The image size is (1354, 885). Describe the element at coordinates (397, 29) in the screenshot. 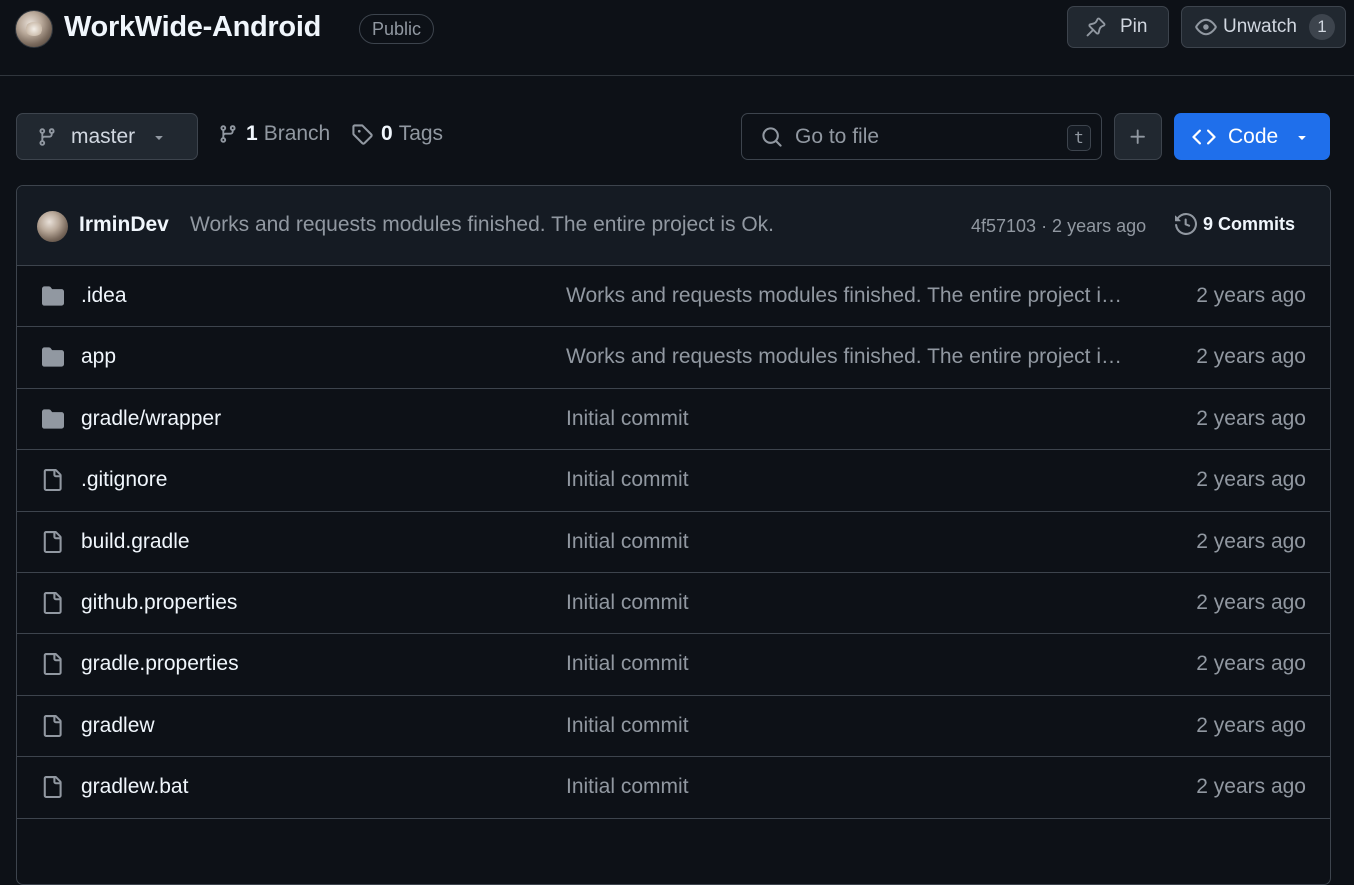

I see `visibility-badge: Public` at that location.